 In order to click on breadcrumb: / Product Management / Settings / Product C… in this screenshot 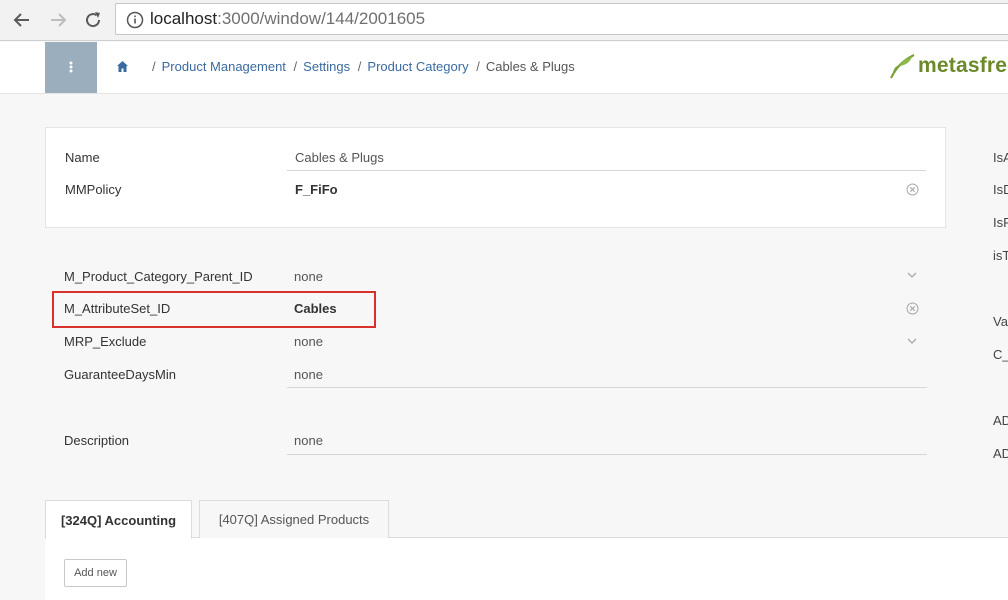, I will do `click(361, 66)`.